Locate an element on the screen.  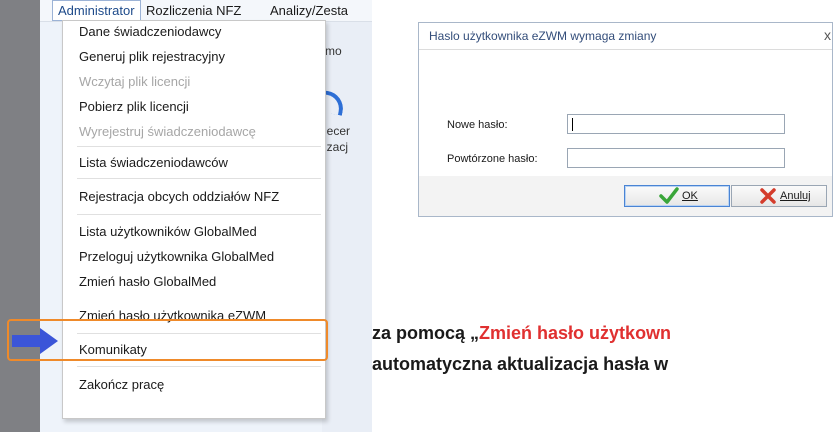
caption-line-1: za pomocą „Zmień hasło użytkown is located at coordinates (521, 333).